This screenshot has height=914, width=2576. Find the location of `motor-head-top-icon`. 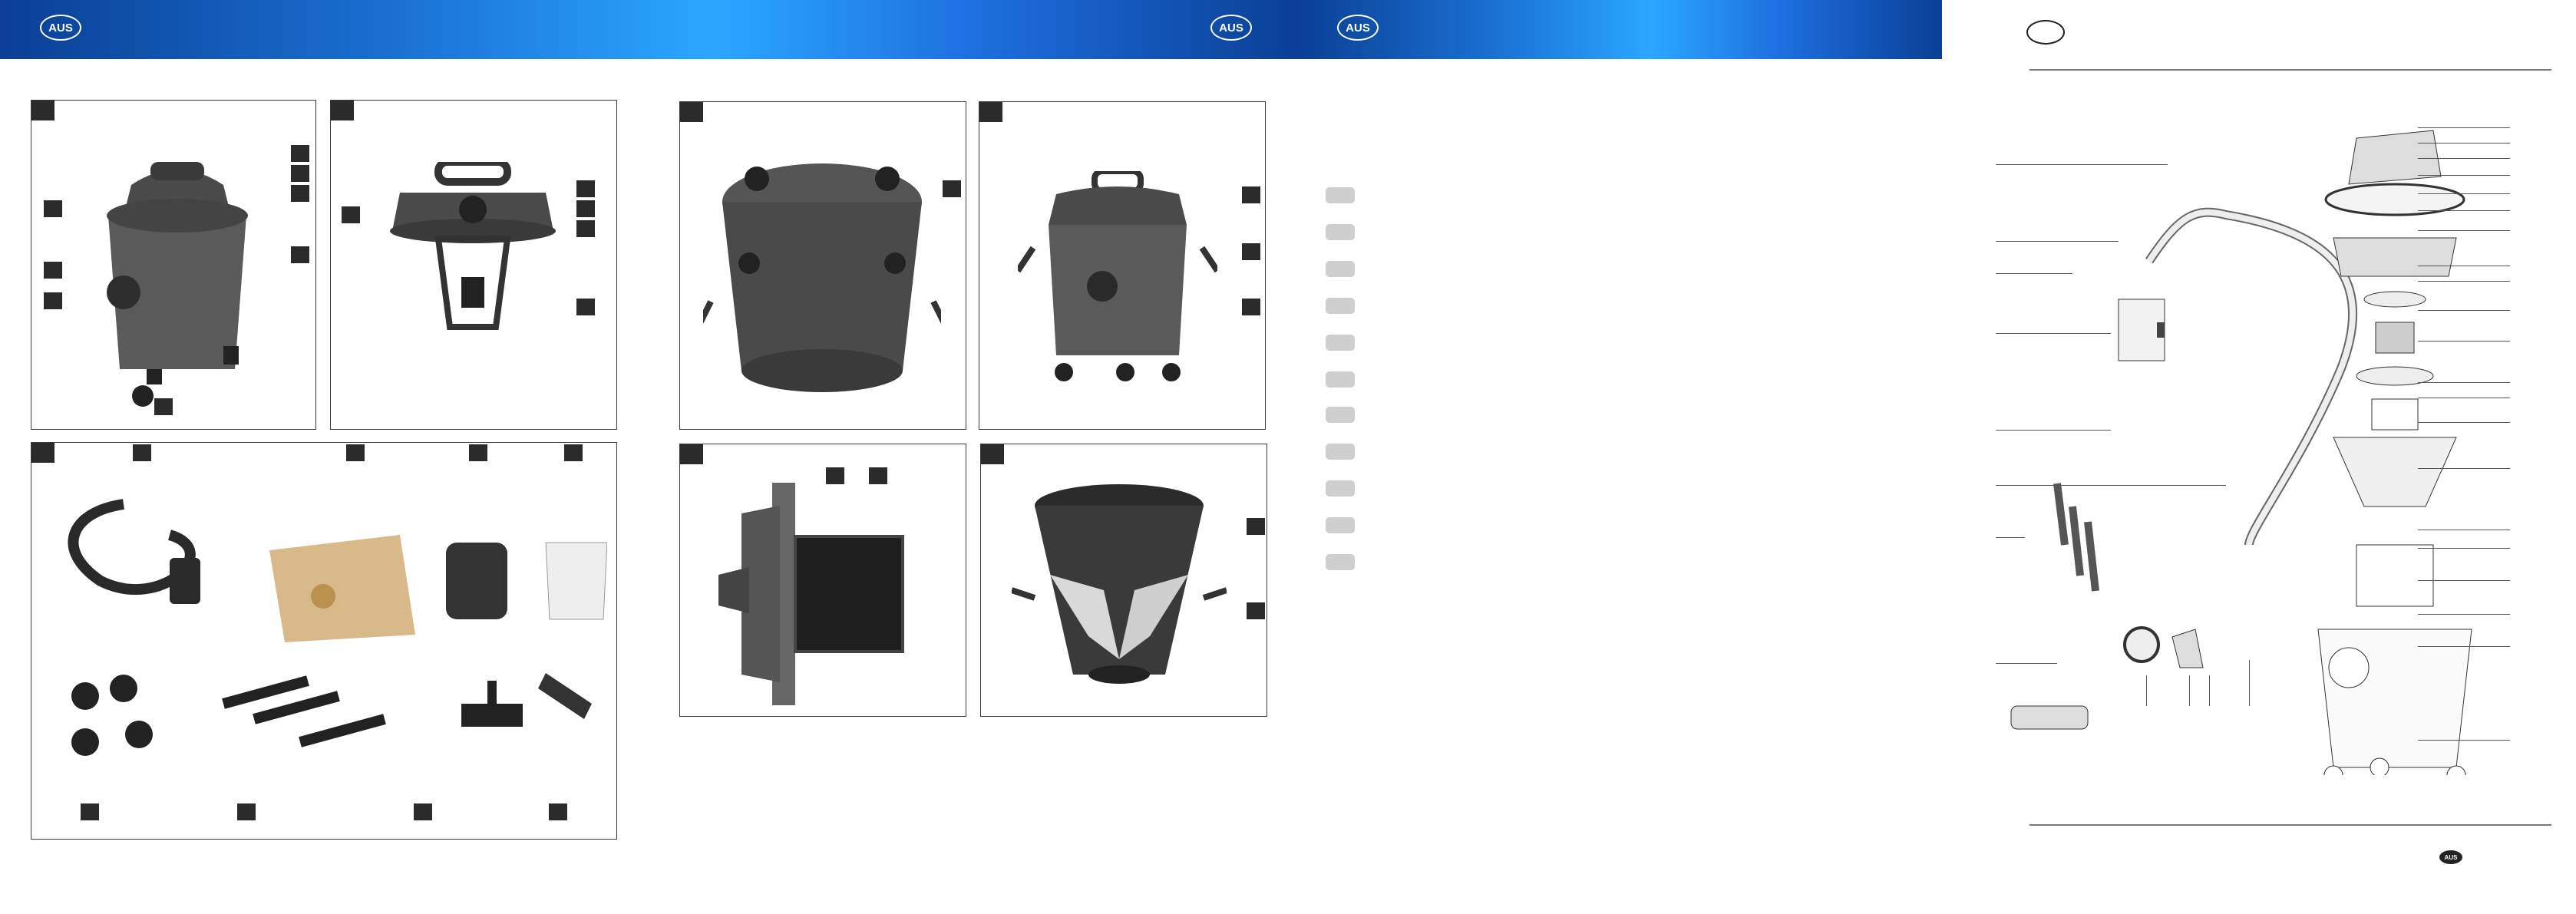

motor-head-top-icon is located at coordinates (822, 277).